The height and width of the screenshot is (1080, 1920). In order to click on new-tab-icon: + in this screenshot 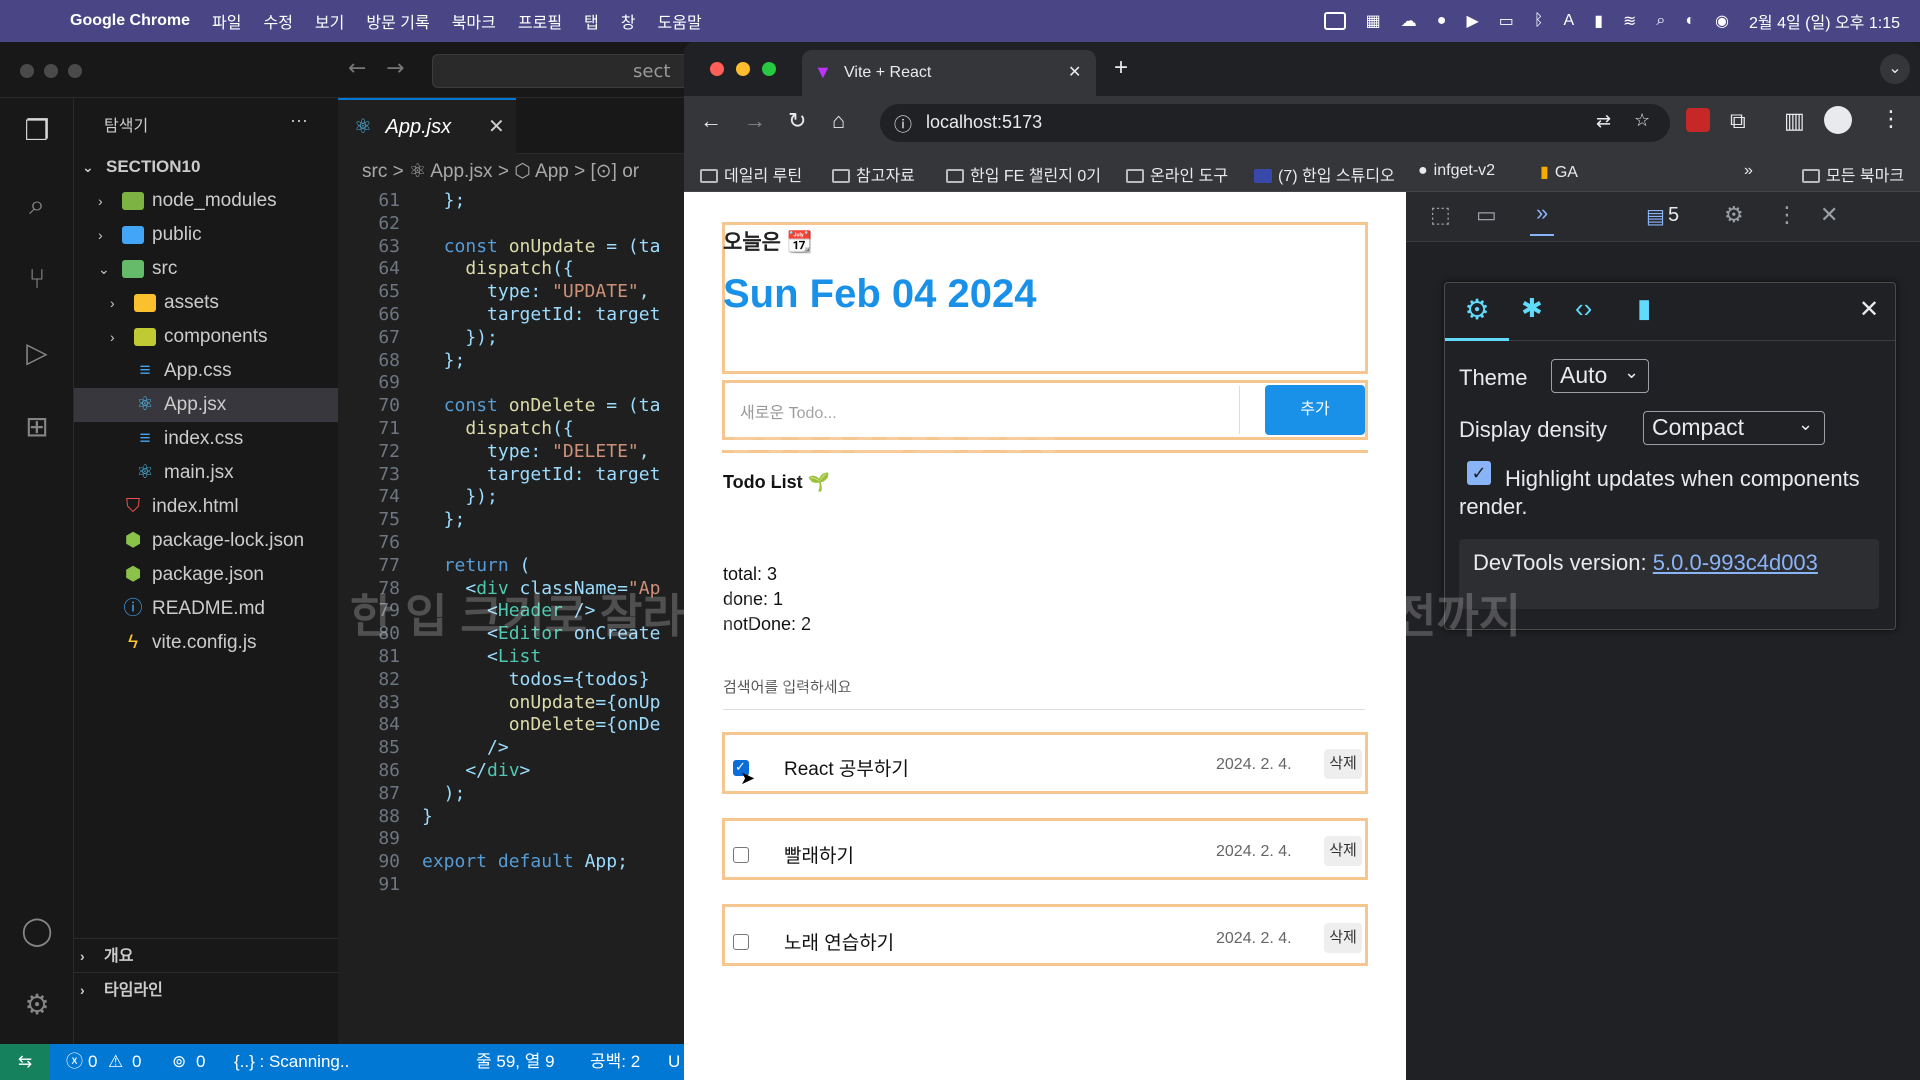, I will do `click(1121, 68)`.